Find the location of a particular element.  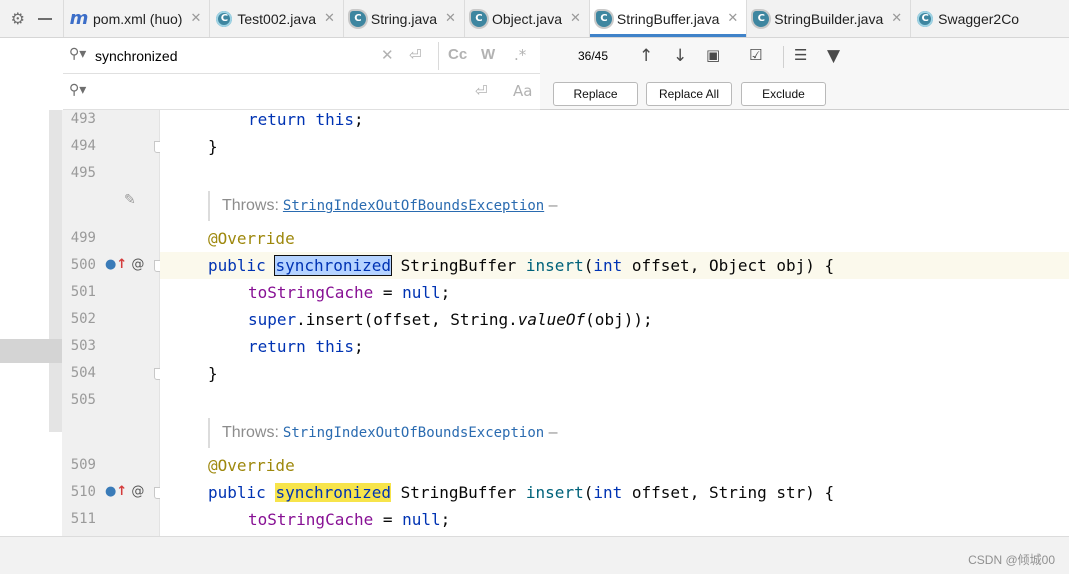

tab-string: C String.java ✕ is located at coordinates (403, 18).